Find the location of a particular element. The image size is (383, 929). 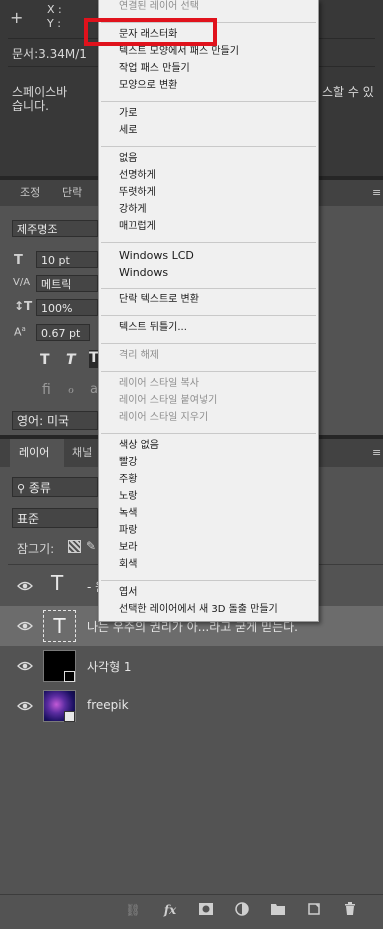

crosshair-icon: + is located at coordinates (17, 17).